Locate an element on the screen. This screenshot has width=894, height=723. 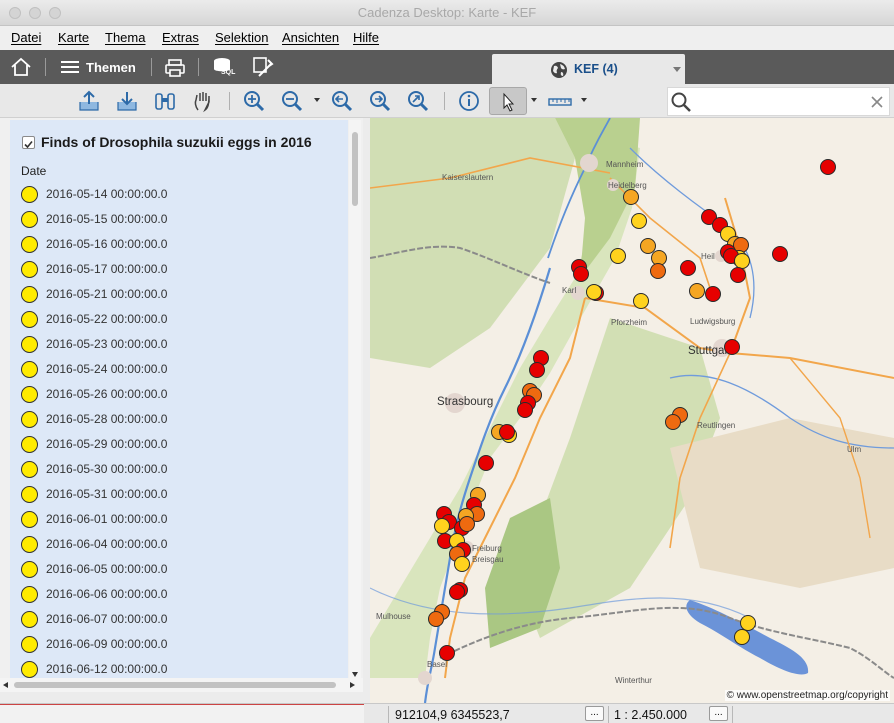
status-left-area is located at coordinates (182, 713).